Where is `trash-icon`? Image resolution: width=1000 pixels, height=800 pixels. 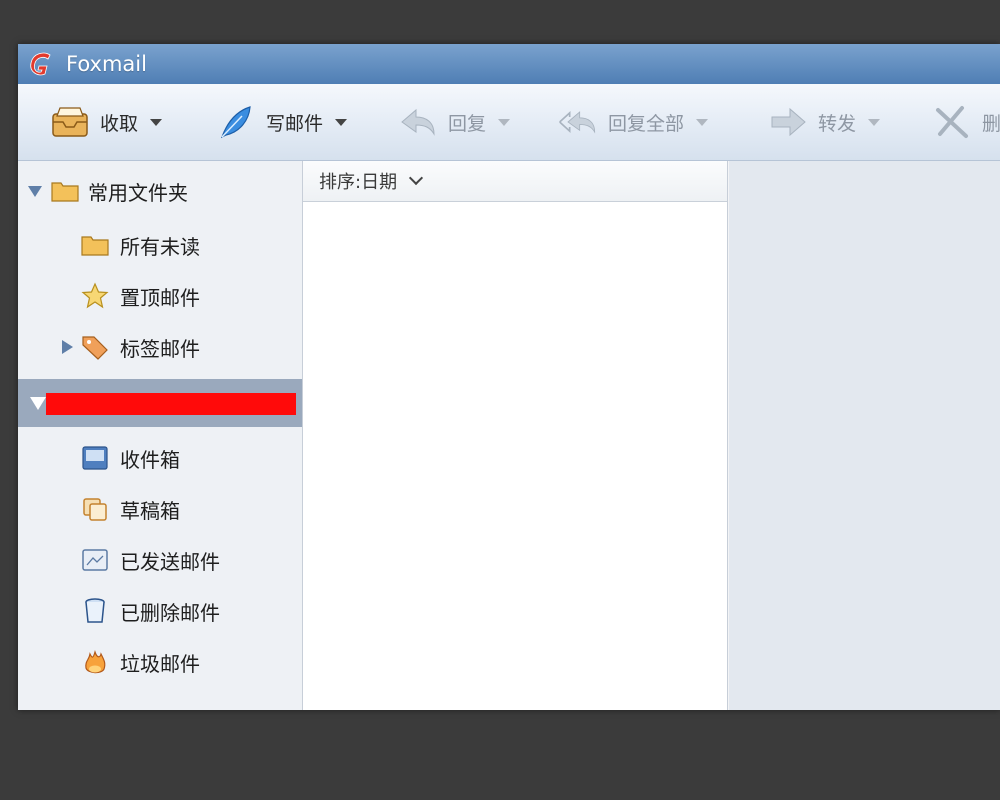 trash-icon is located at coordinates (95, 611).